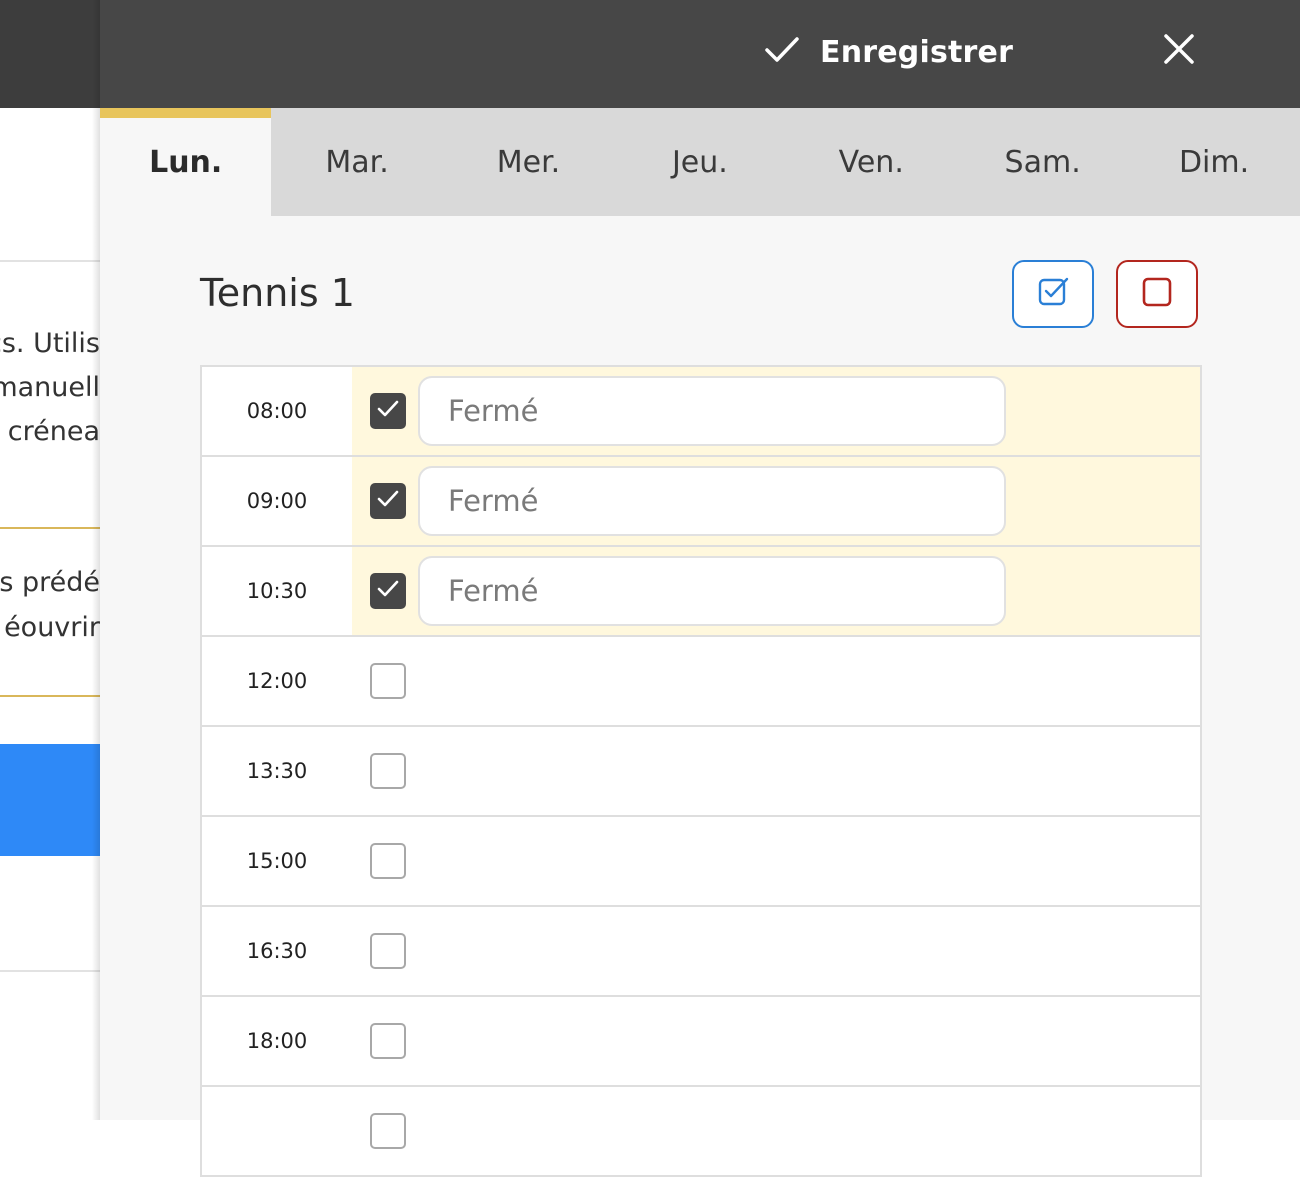  What do you see at coordinates (96, 560) in the screenshot?
I see `panel-shadow` at bounding box center [96, 560].